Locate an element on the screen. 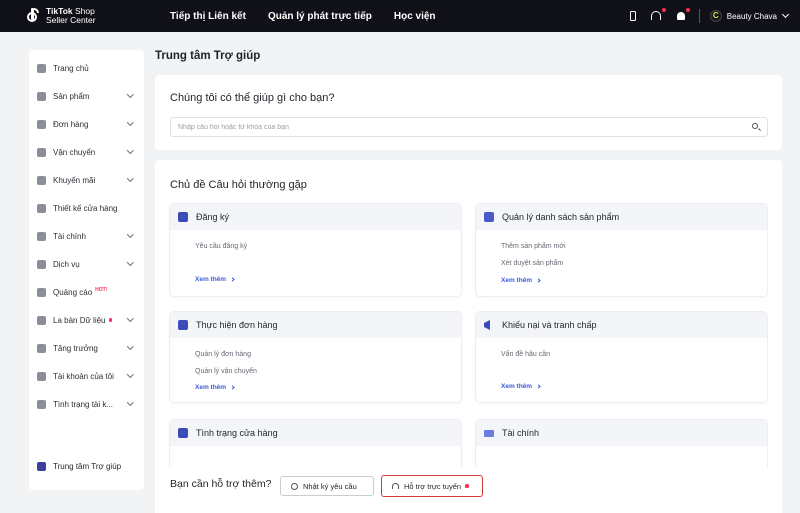  history-icon is located at coordinates (294, 486).